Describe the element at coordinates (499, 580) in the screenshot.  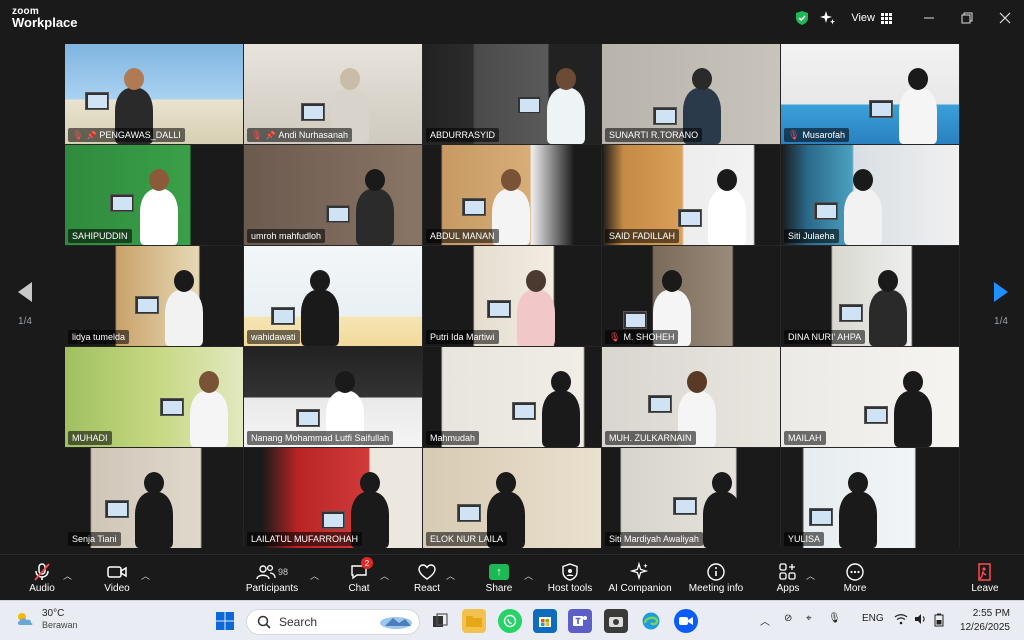
I see `share-button: ↑ Share` at that location.